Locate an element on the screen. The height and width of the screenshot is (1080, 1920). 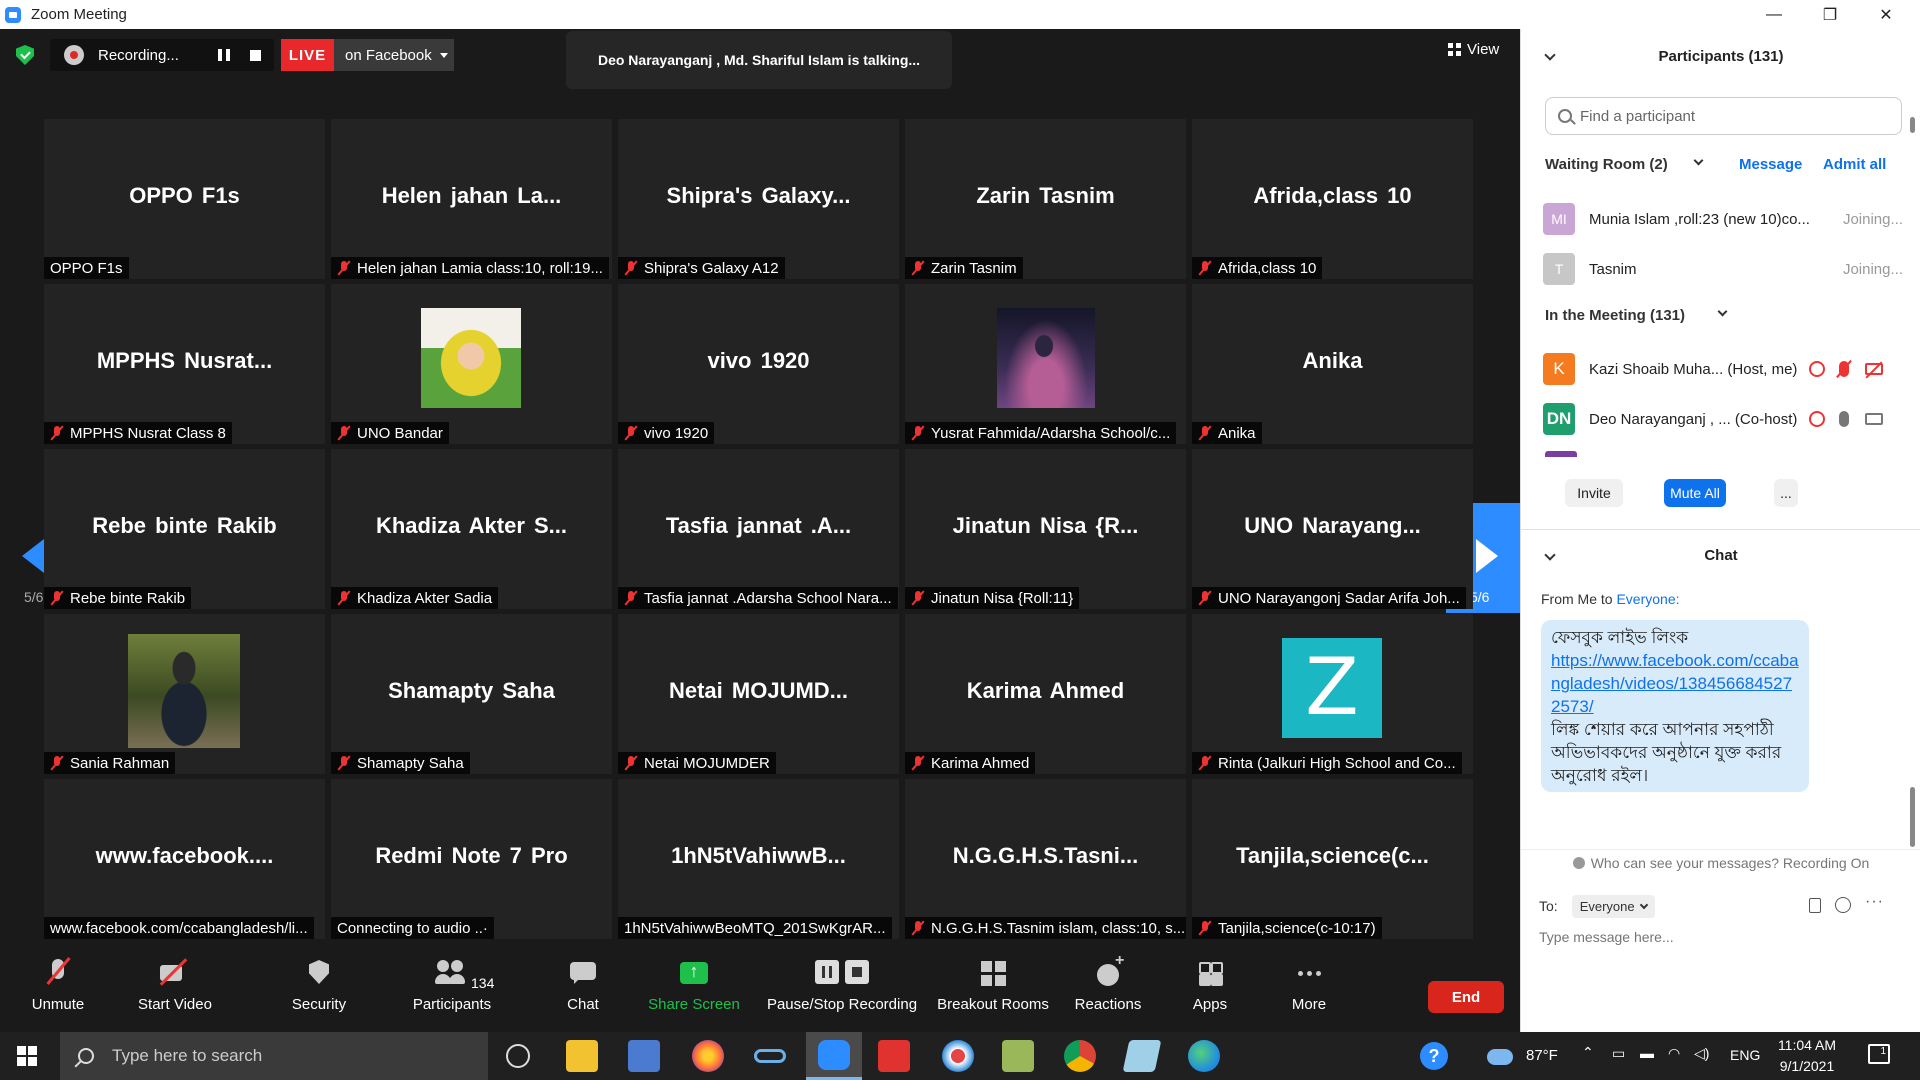
in-meeting-title: In the Meeting (131) is located at coordinates (1615, 315).